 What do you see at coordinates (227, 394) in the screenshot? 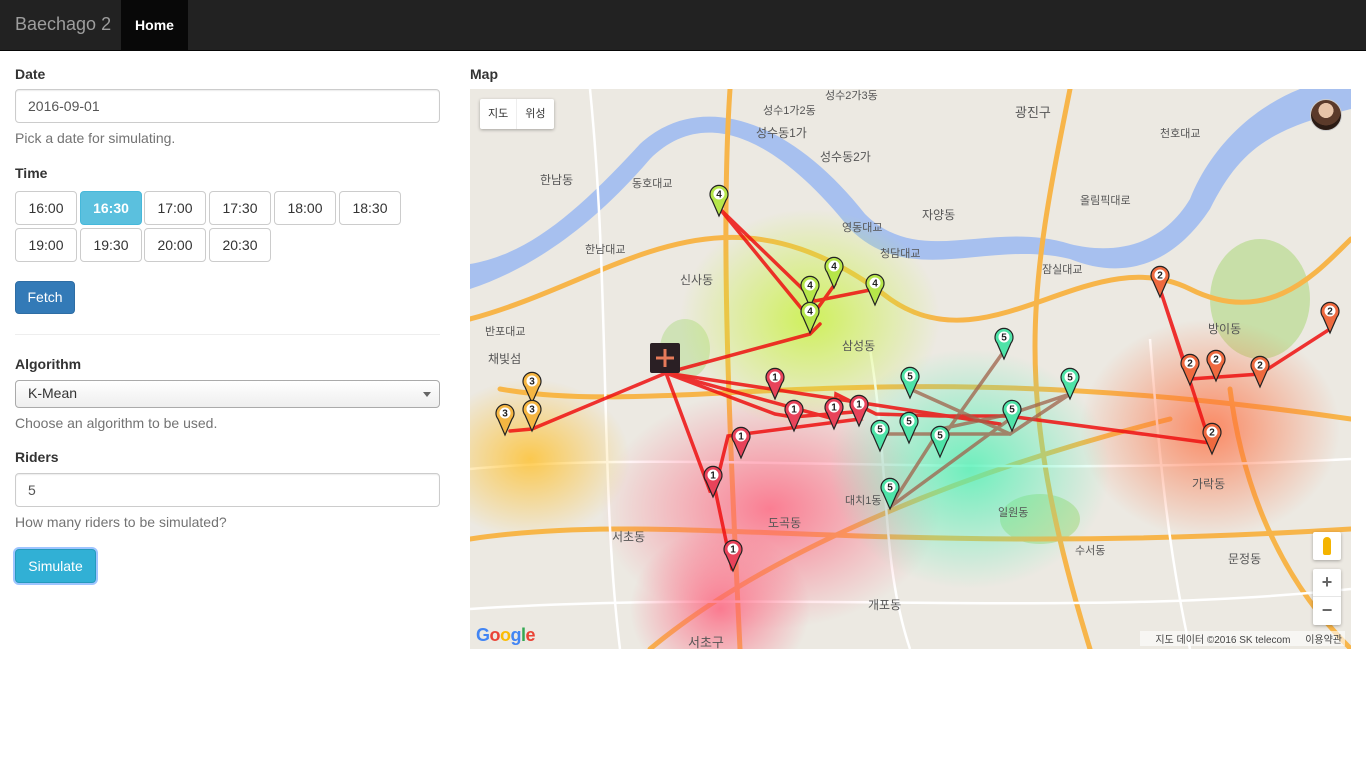
I see `algorithm-select: K-Mean` at bounding box center [227, 394].